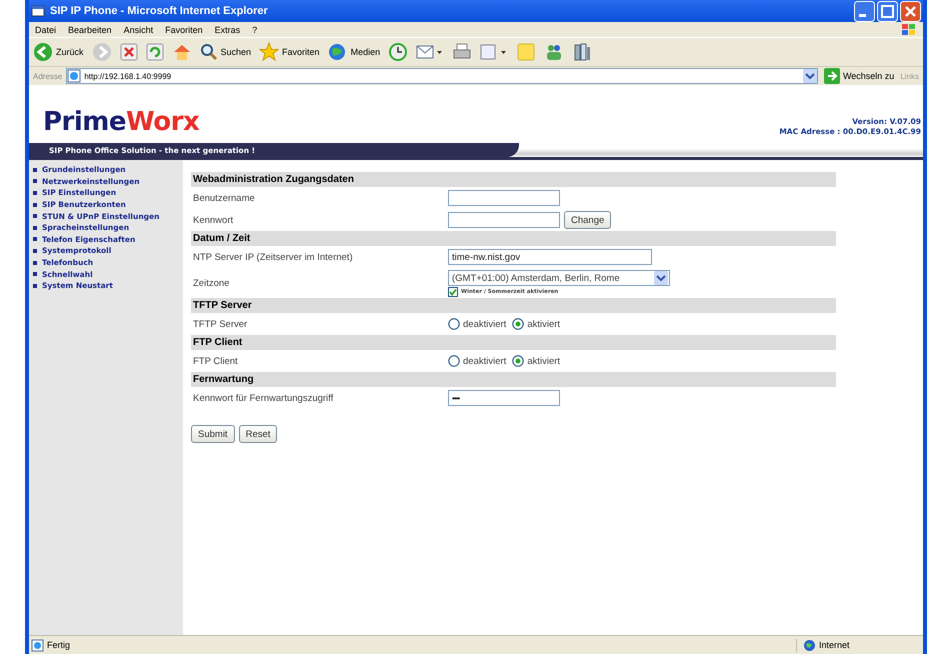  I want to click on password-field, so click(504, 220).